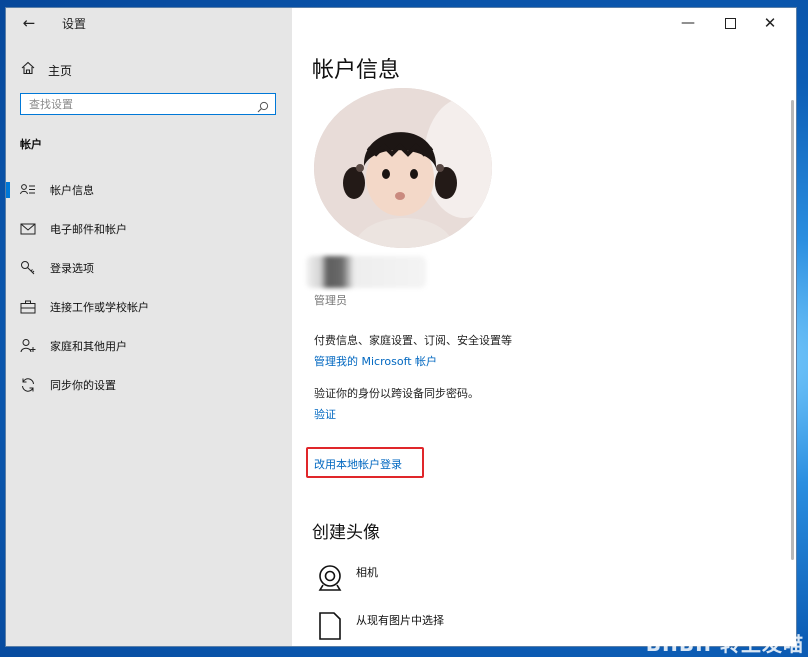 The image size is (808, 657). I want to click on sidebar-item-work-school: 连接工作或学校帐户, so click(149, 306).